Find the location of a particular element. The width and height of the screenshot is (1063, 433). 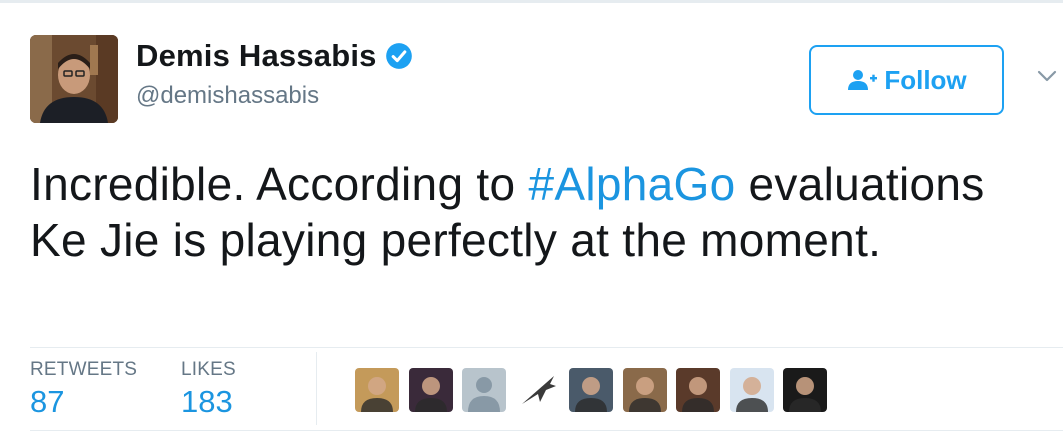

tweet-text-part-1: Incredible. According to is located at coordinates (279, 184).